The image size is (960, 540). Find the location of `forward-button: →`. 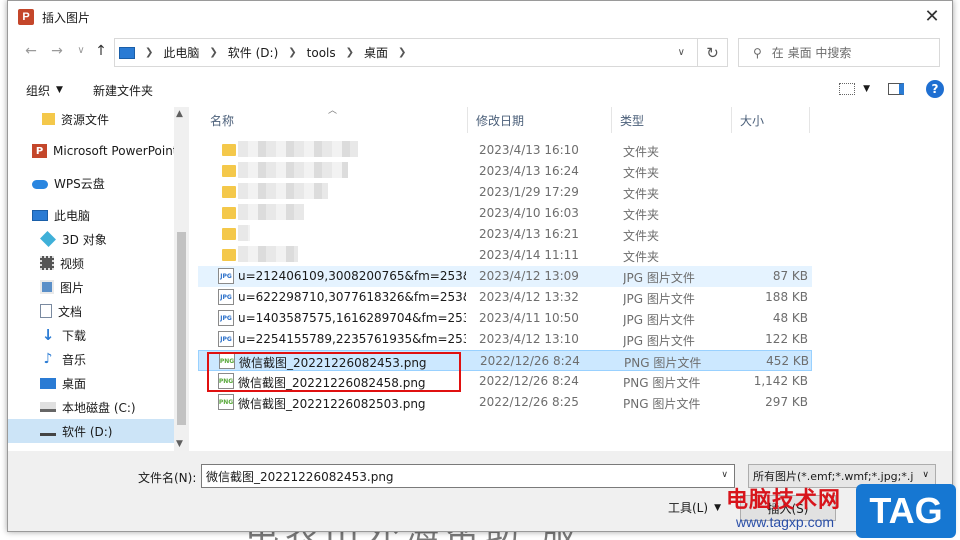

forward-button: → is located at coordinates (57, 51).